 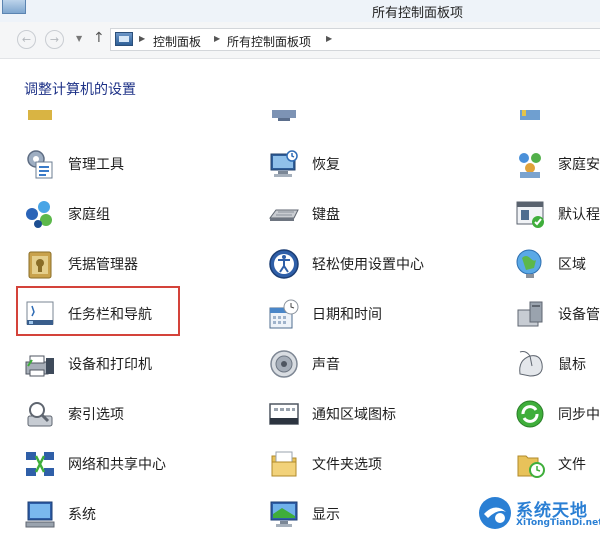 I want to click on highlight-annotation, so click(x=98, y=311).